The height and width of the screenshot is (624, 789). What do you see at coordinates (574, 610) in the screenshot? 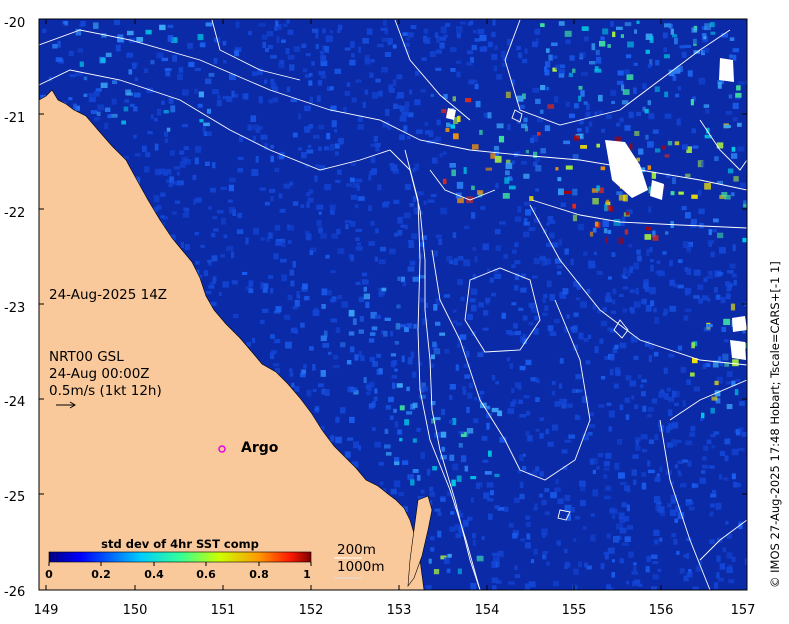
I see `x-tick-label: 155` at bounding box center [574, 610].